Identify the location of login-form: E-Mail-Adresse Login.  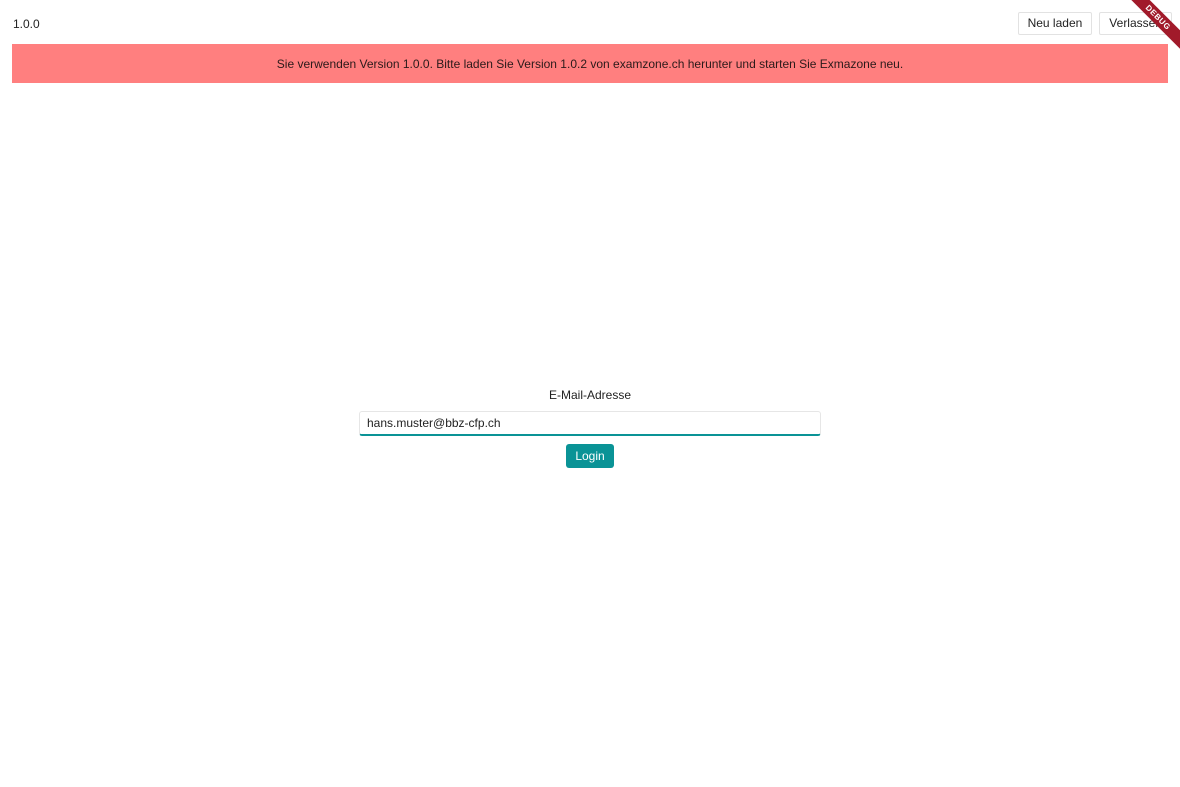
(590, 428).